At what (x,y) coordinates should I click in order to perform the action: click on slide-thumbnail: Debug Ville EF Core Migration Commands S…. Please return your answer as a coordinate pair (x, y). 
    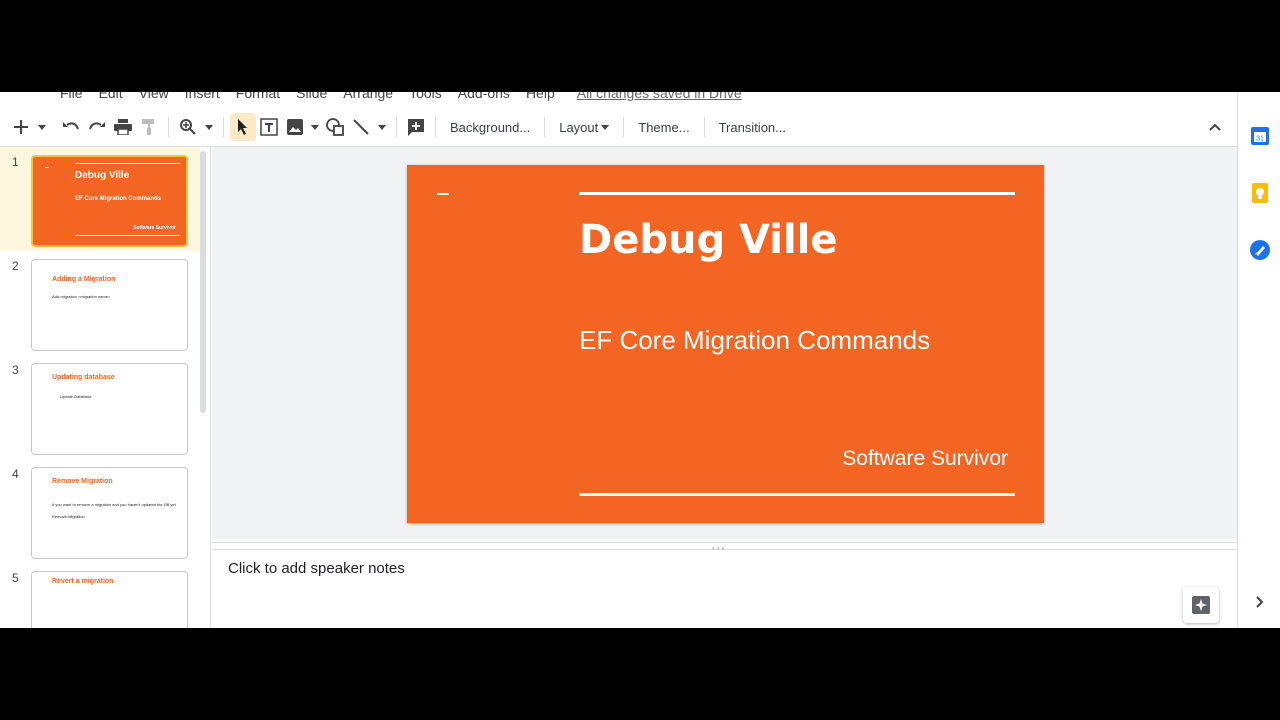
    Looking at the image, I should click on (109, 201).